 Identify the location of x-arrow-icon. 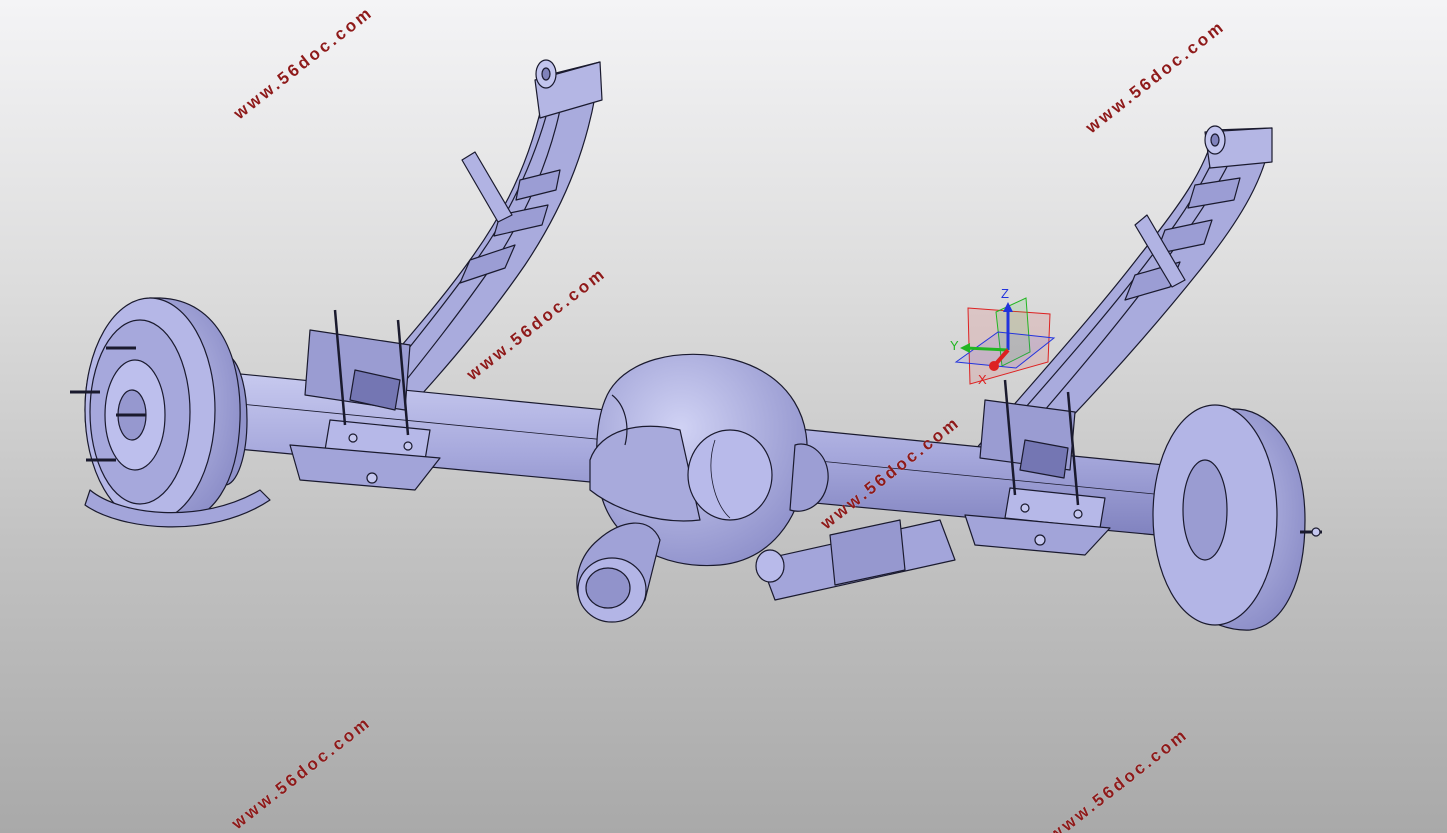
(994, 366).